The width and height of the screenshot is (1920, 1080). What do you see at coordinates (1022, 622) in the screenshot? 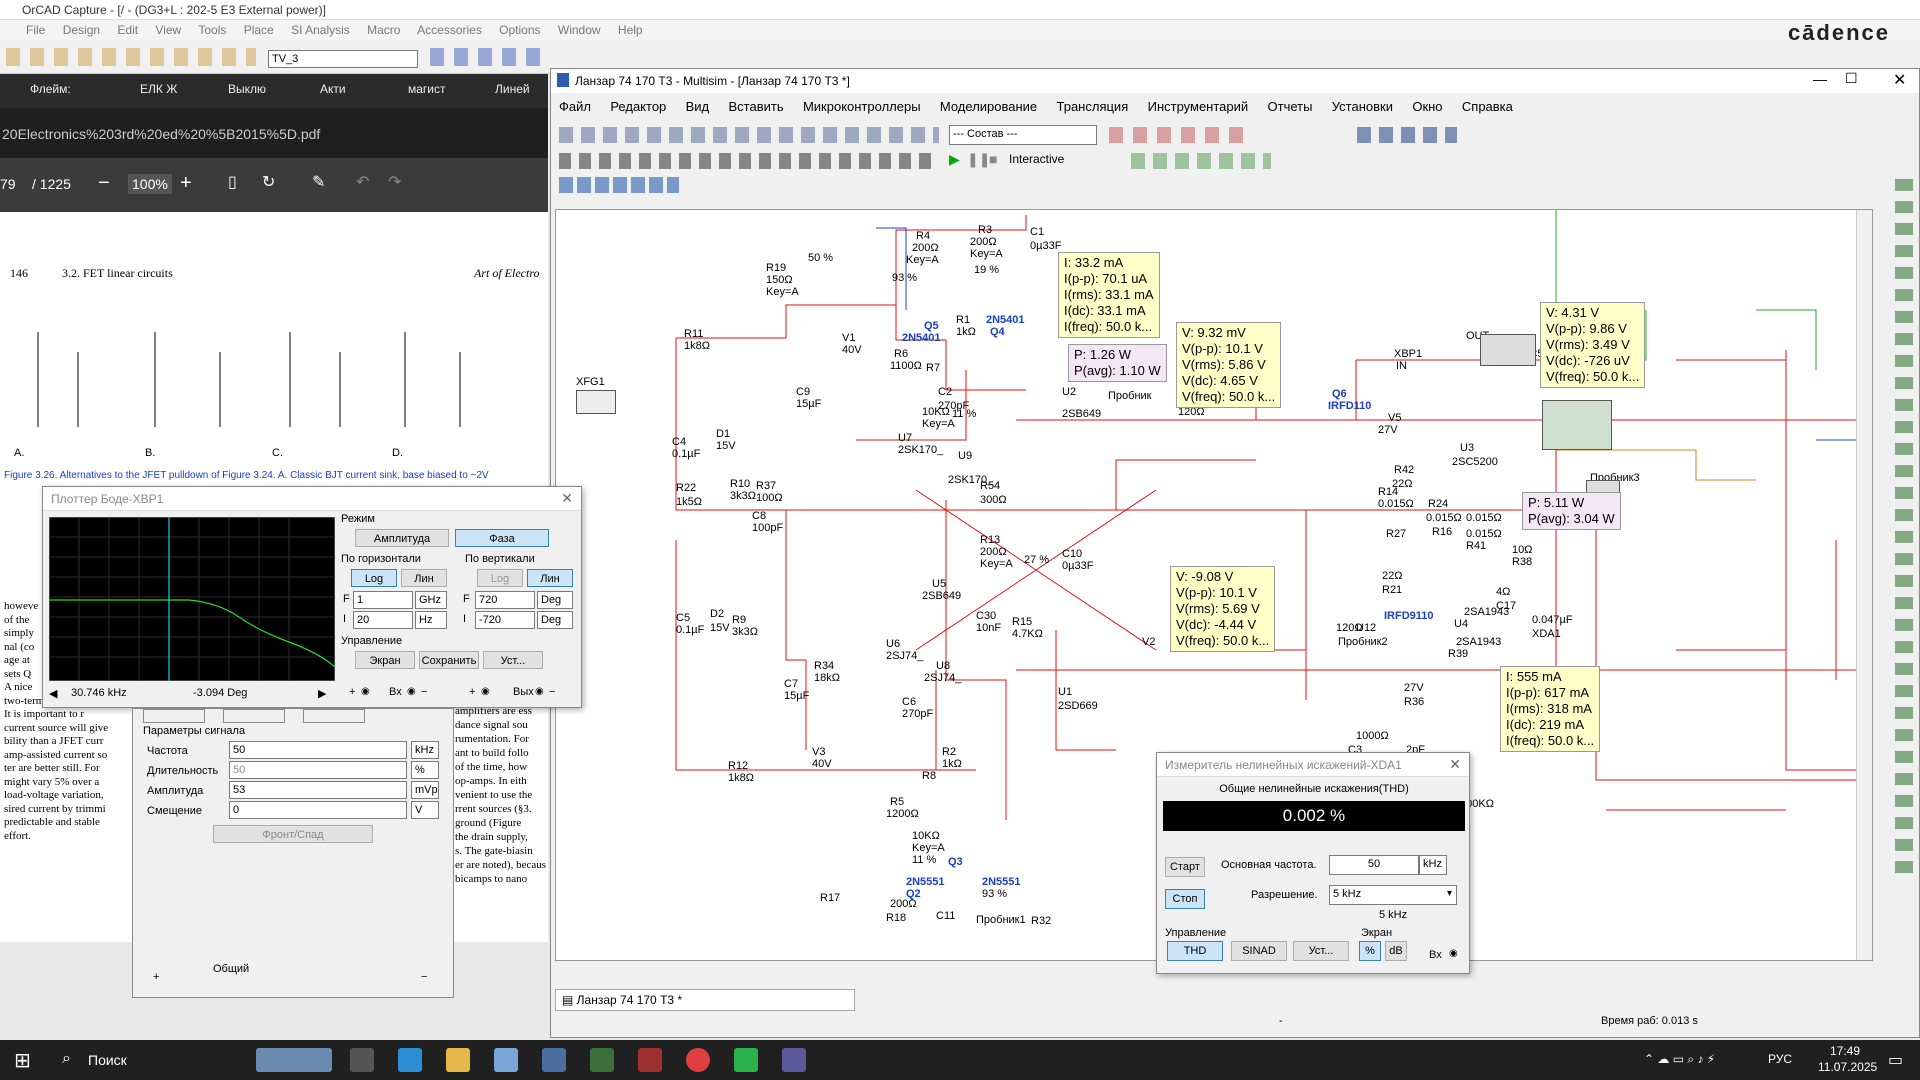
I see `component-label: R15` at bounding box center [1022, 622].